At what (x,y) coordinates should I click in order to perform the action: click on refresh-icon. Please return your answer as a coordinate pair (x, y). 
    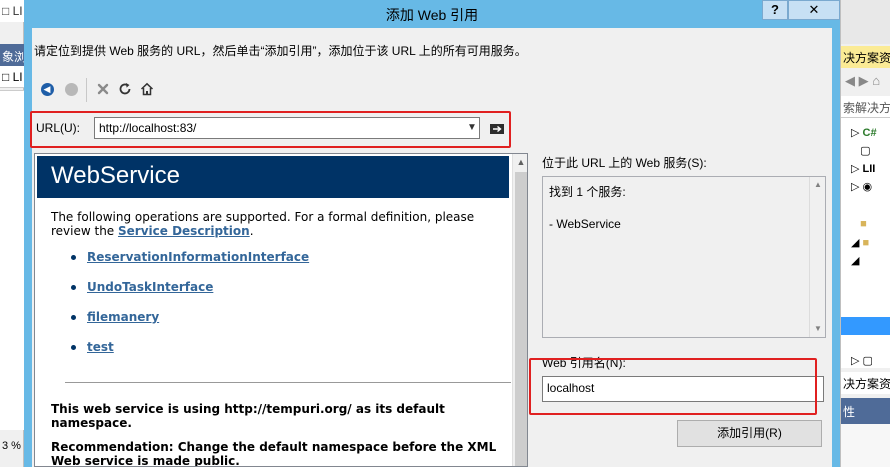
    Looking at the image, I should click on (125, 89).